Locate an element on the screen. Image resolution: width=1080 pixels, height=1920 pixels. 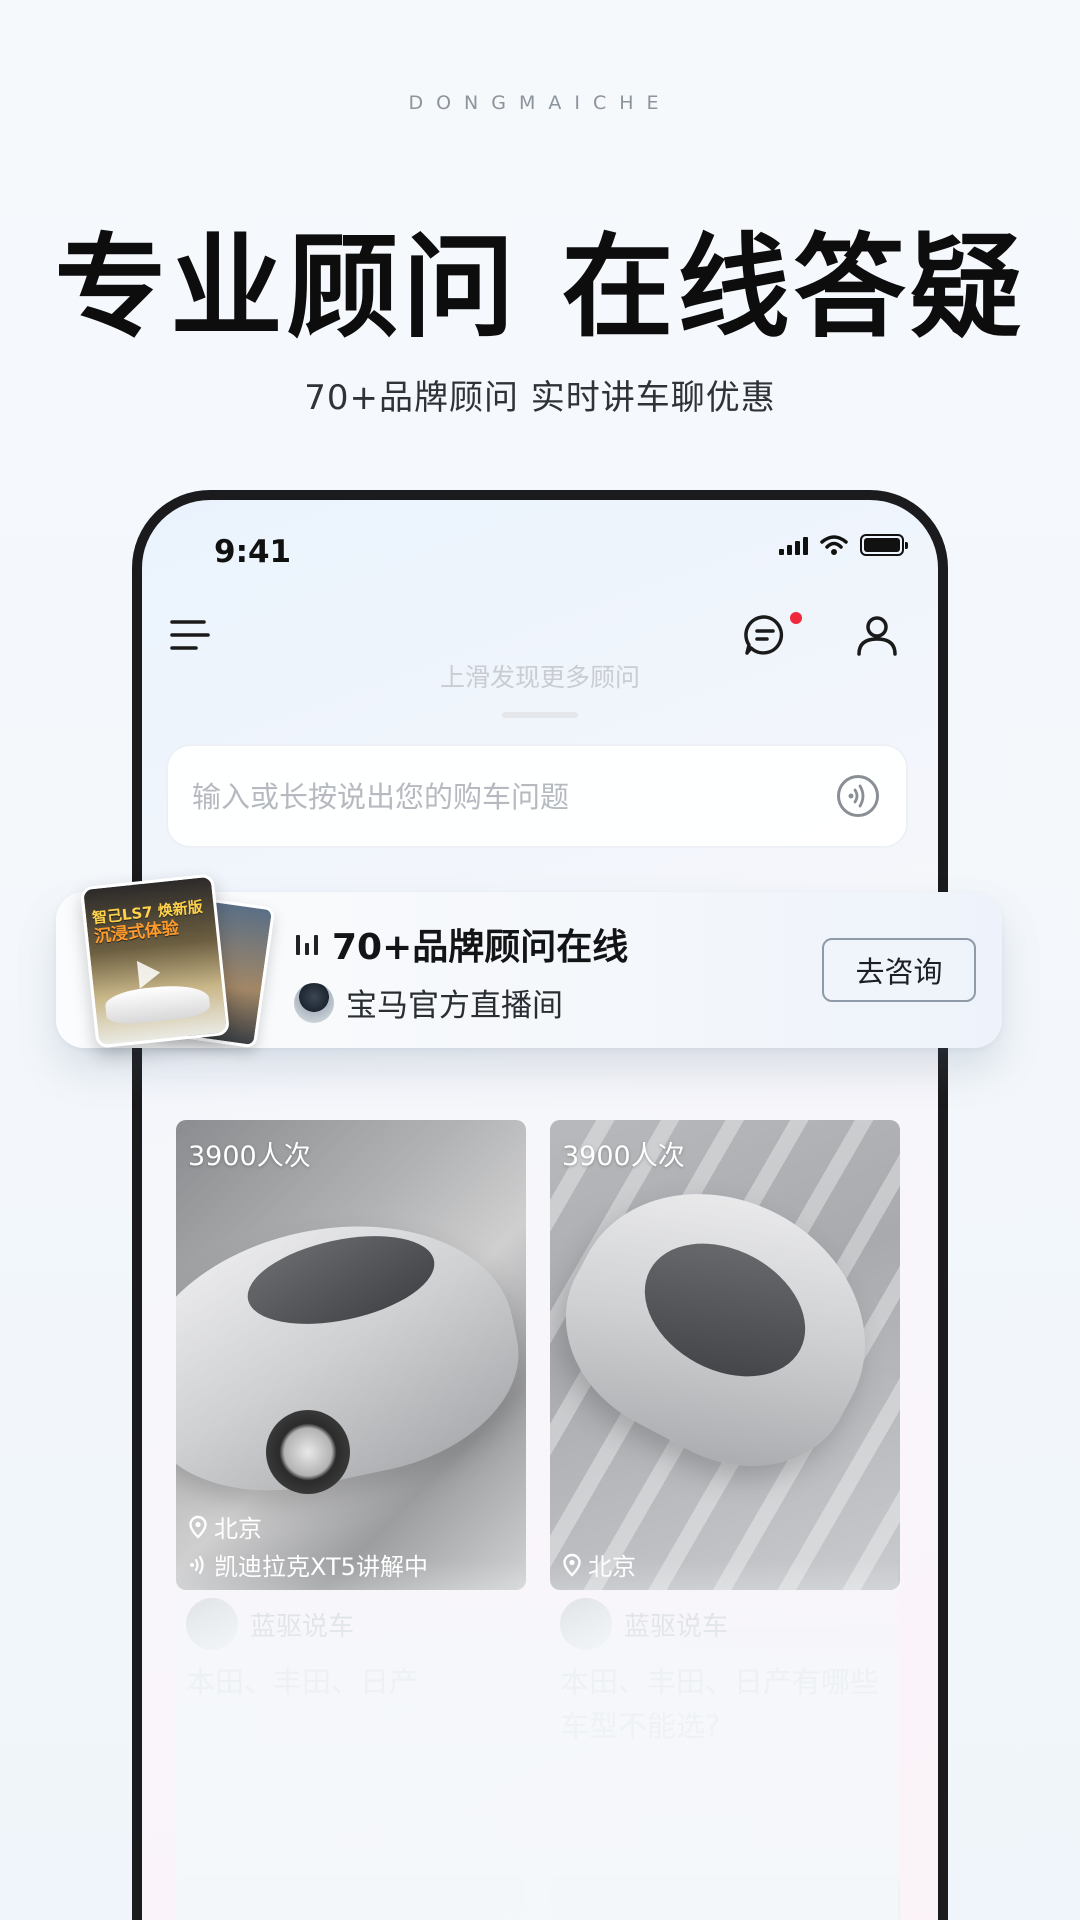
live-cover-stack: 智己LS7 焕新版 沉浸式体验 is located at coordinates (177, 960).